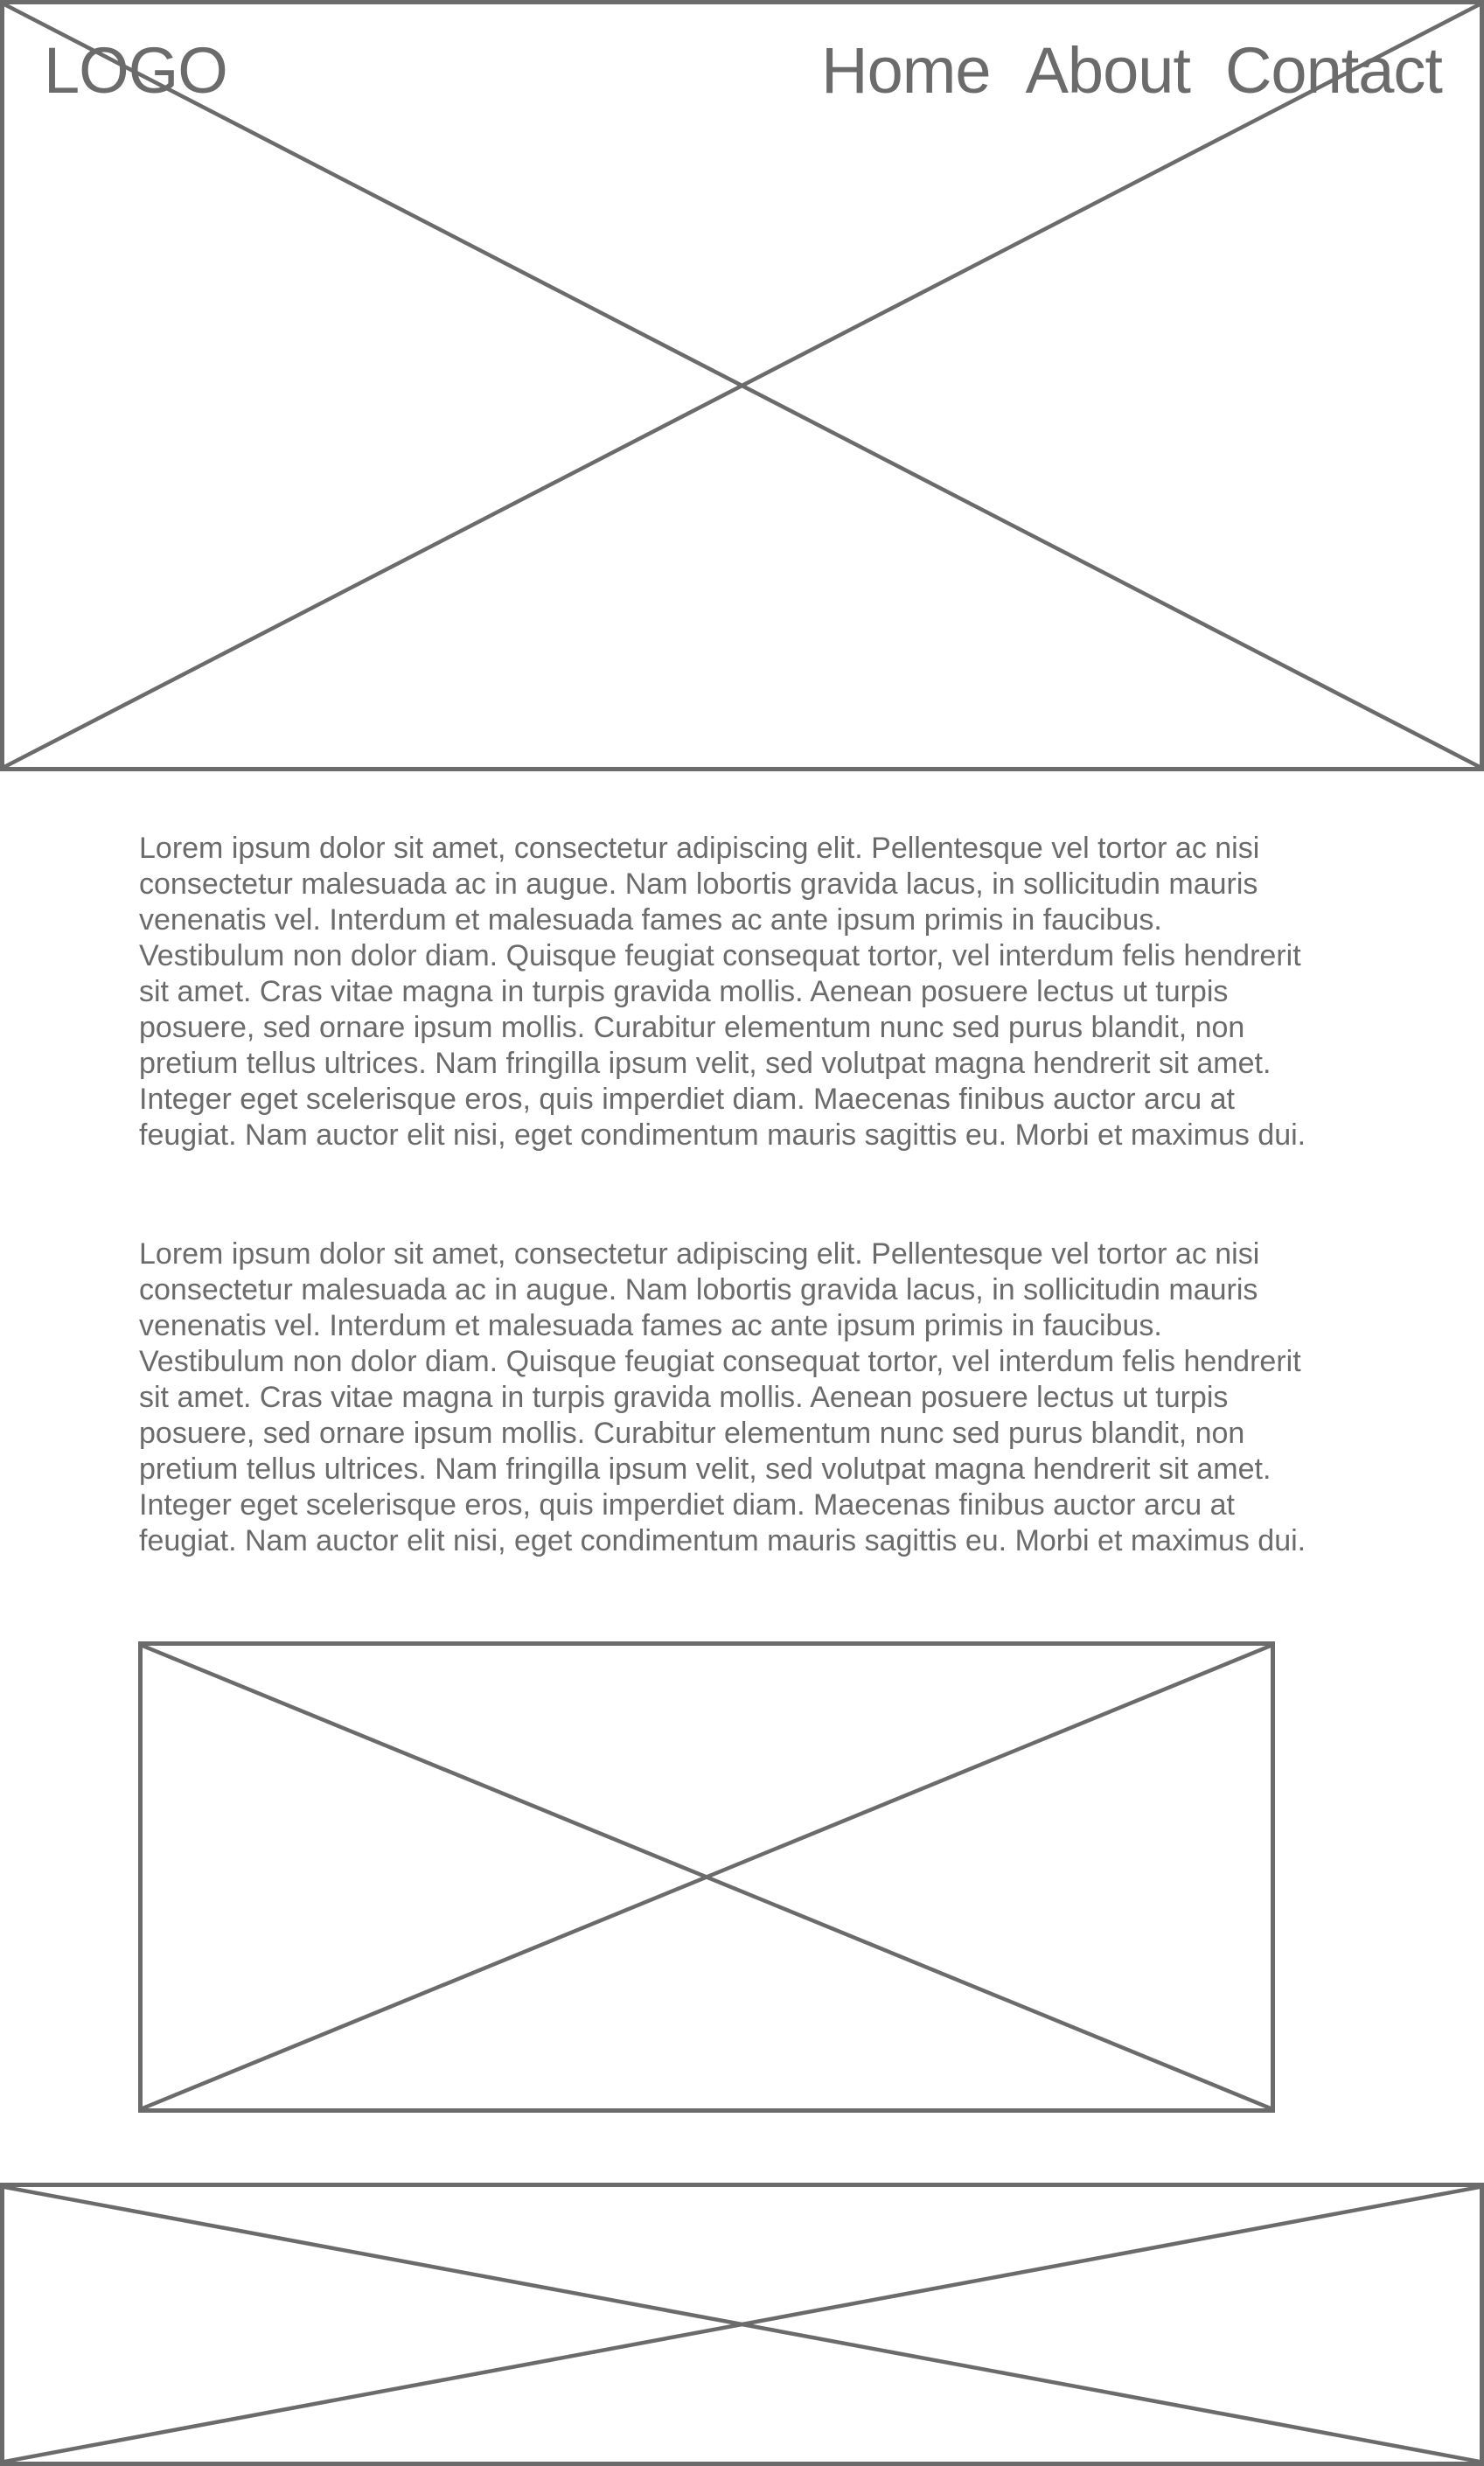 This screenshot has width=1484, height=2466. What do you see at coordinates (136, 70) in the screenshot?
I see `site-logo: LOGO` at bounding box center [136, 70].